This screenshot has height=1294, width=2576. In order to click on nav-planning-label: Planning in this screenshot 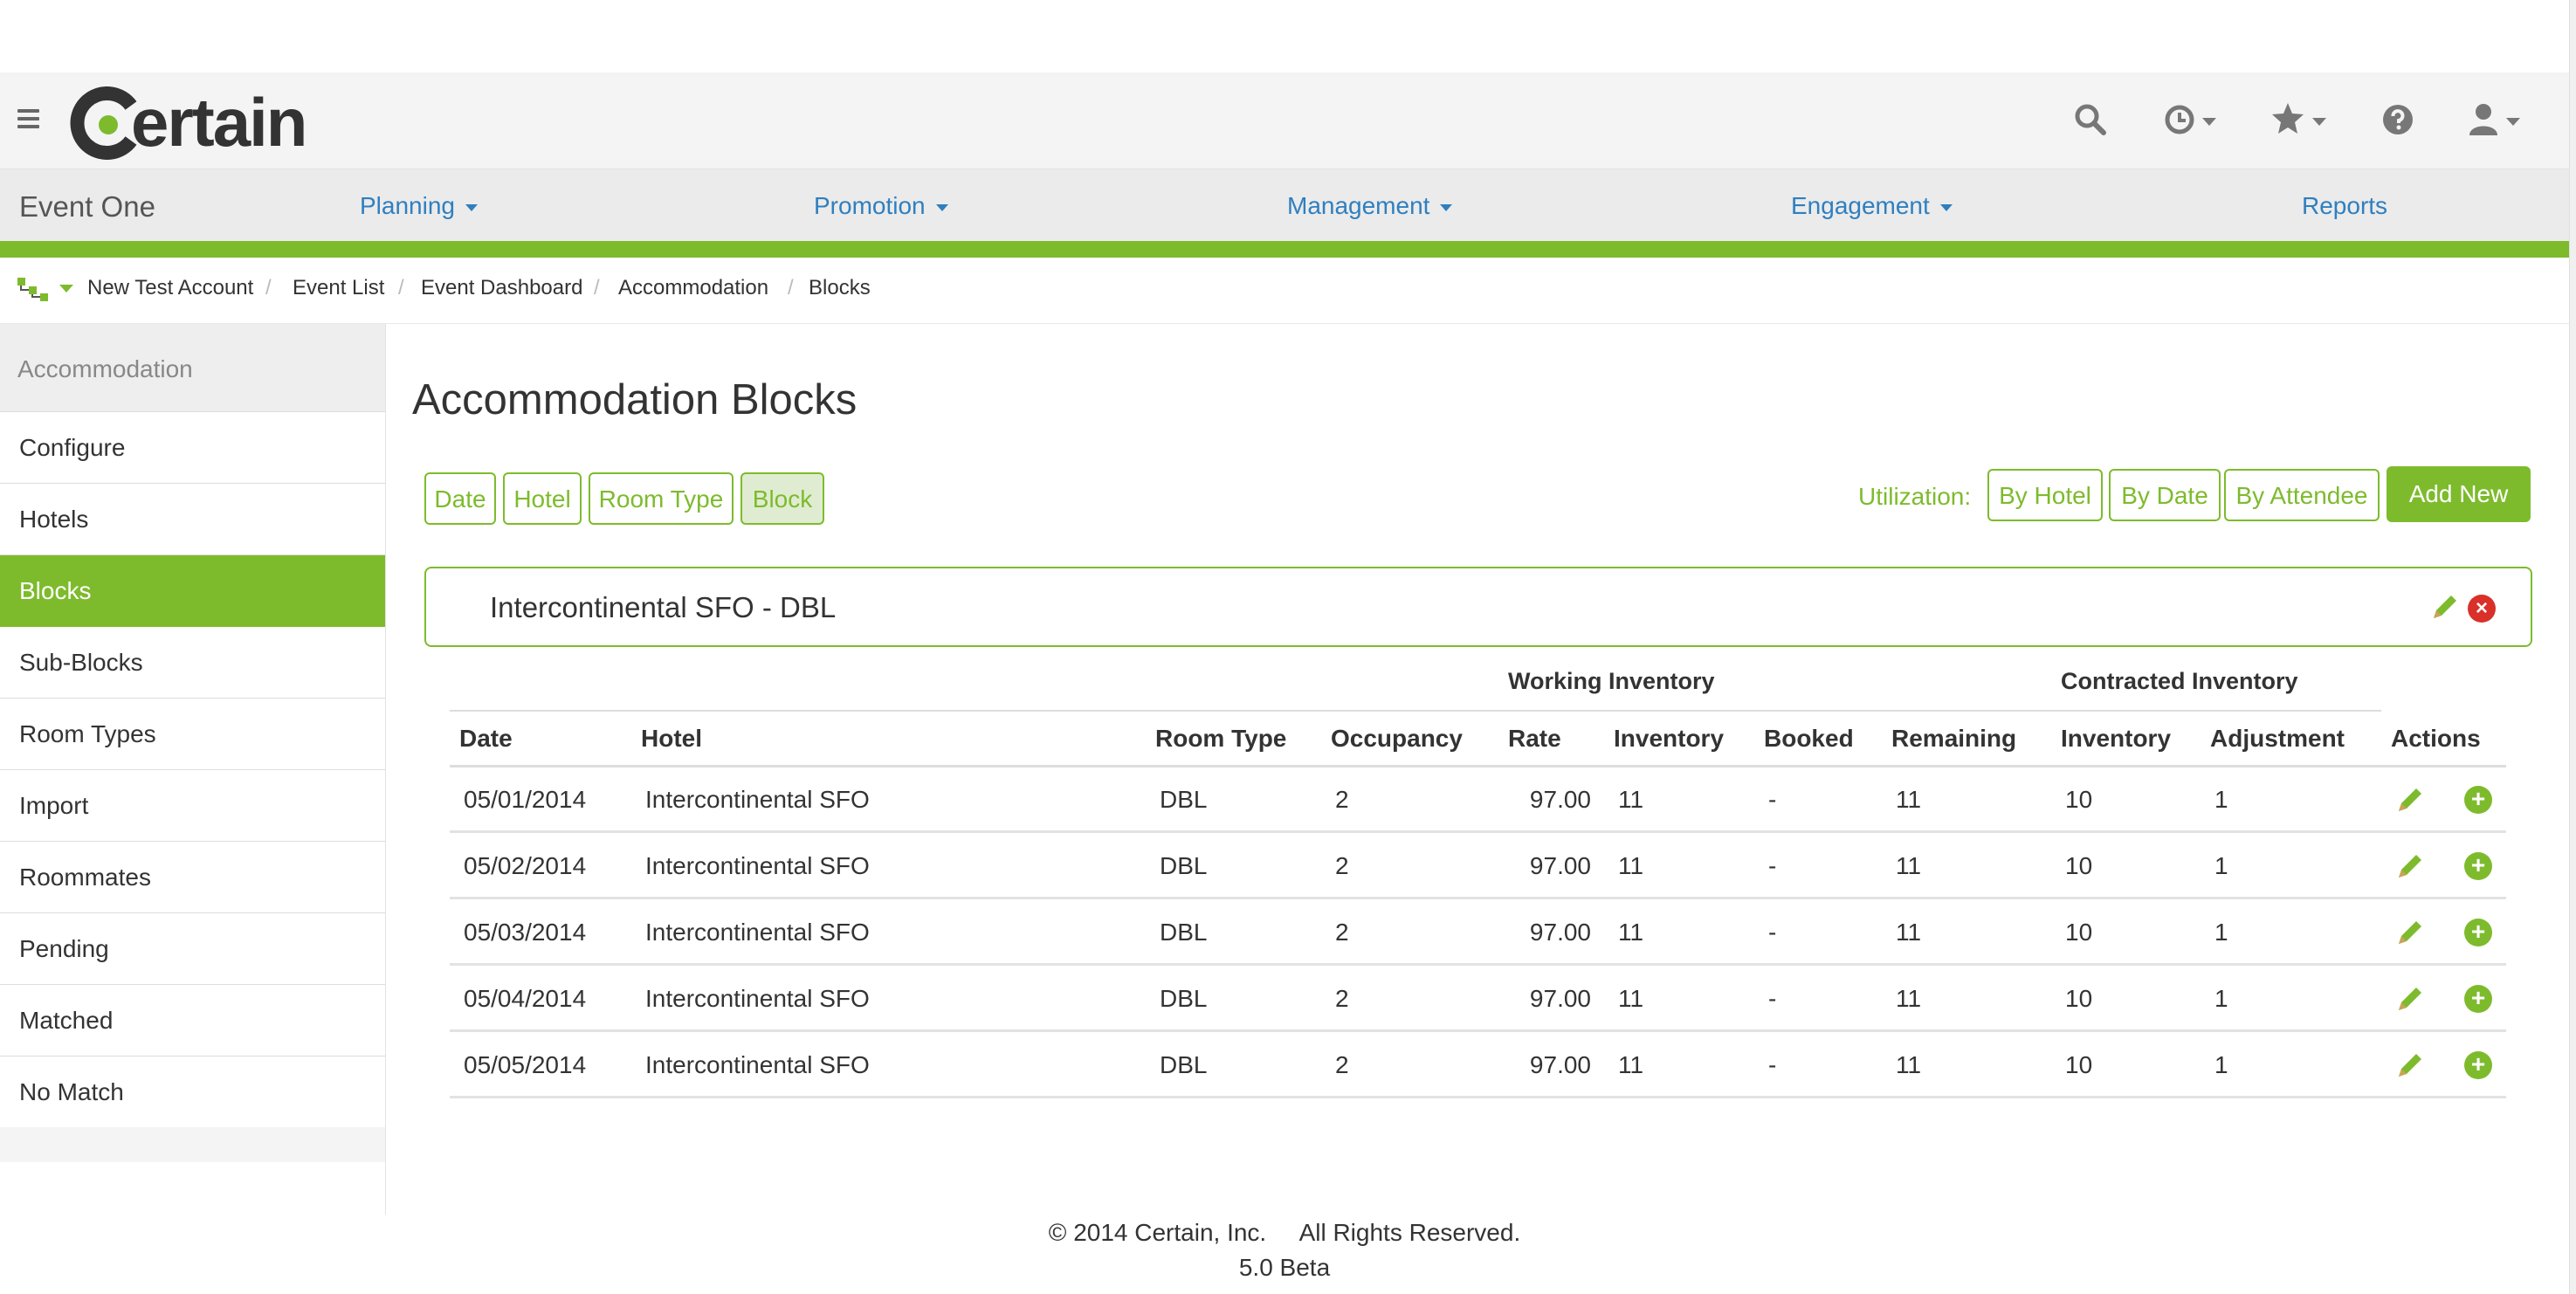, I will do `click(407, 205)`.